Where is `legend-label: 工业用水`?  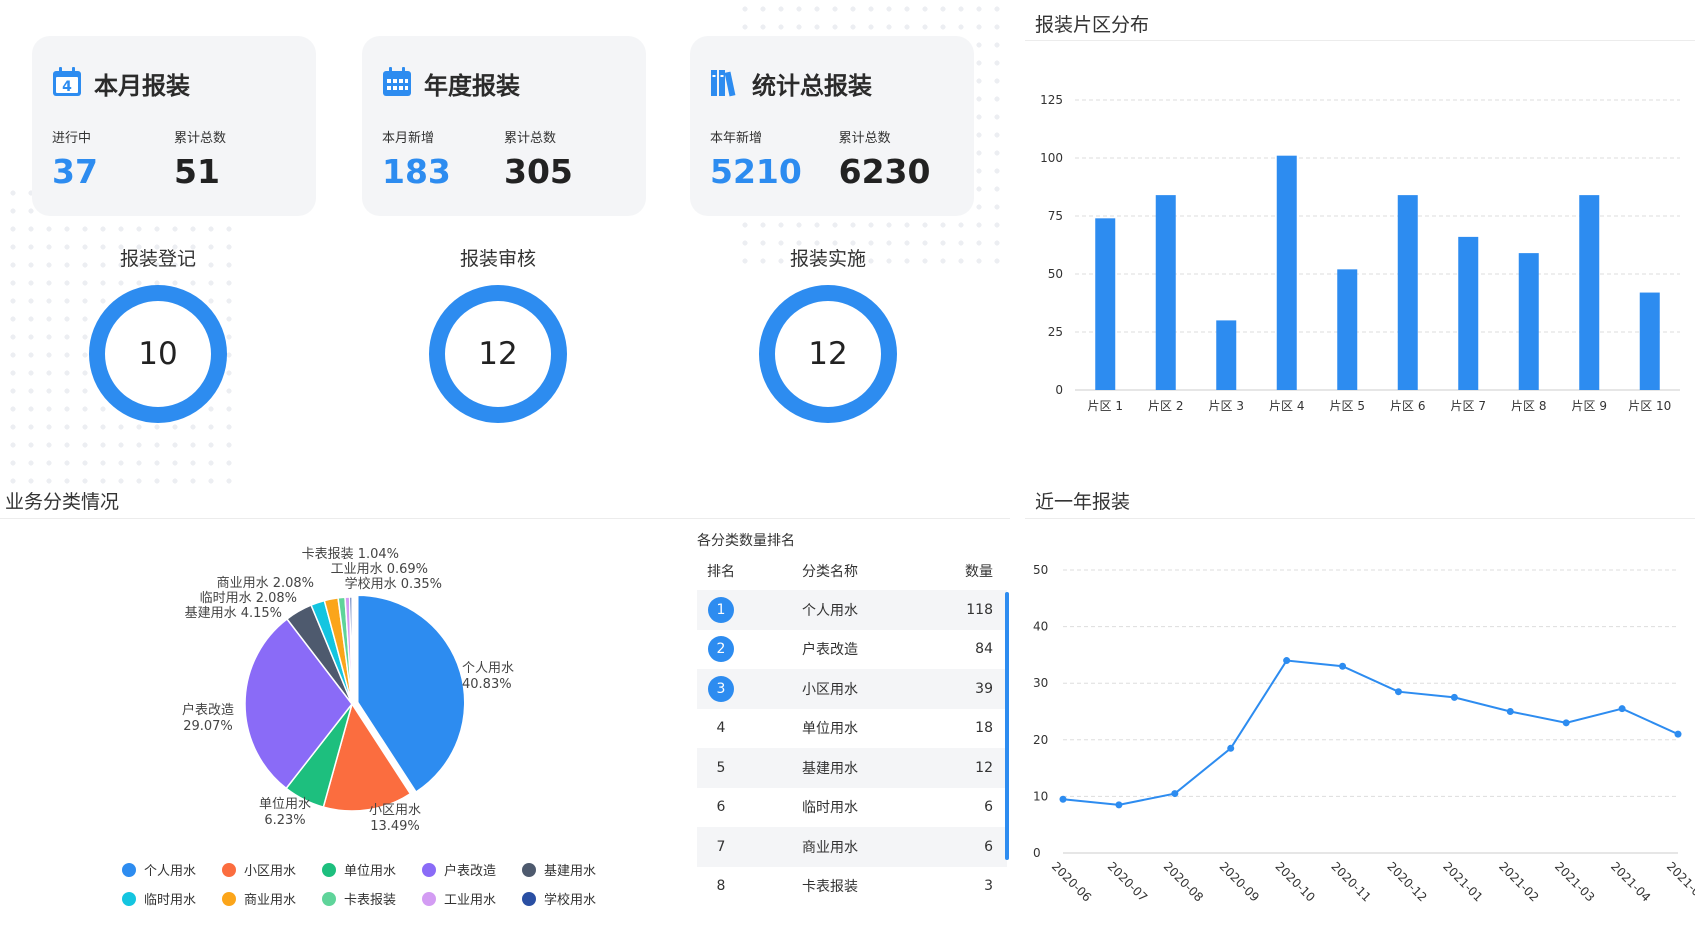
legend-label: 工业用水 is located at coordinates (470, 900).